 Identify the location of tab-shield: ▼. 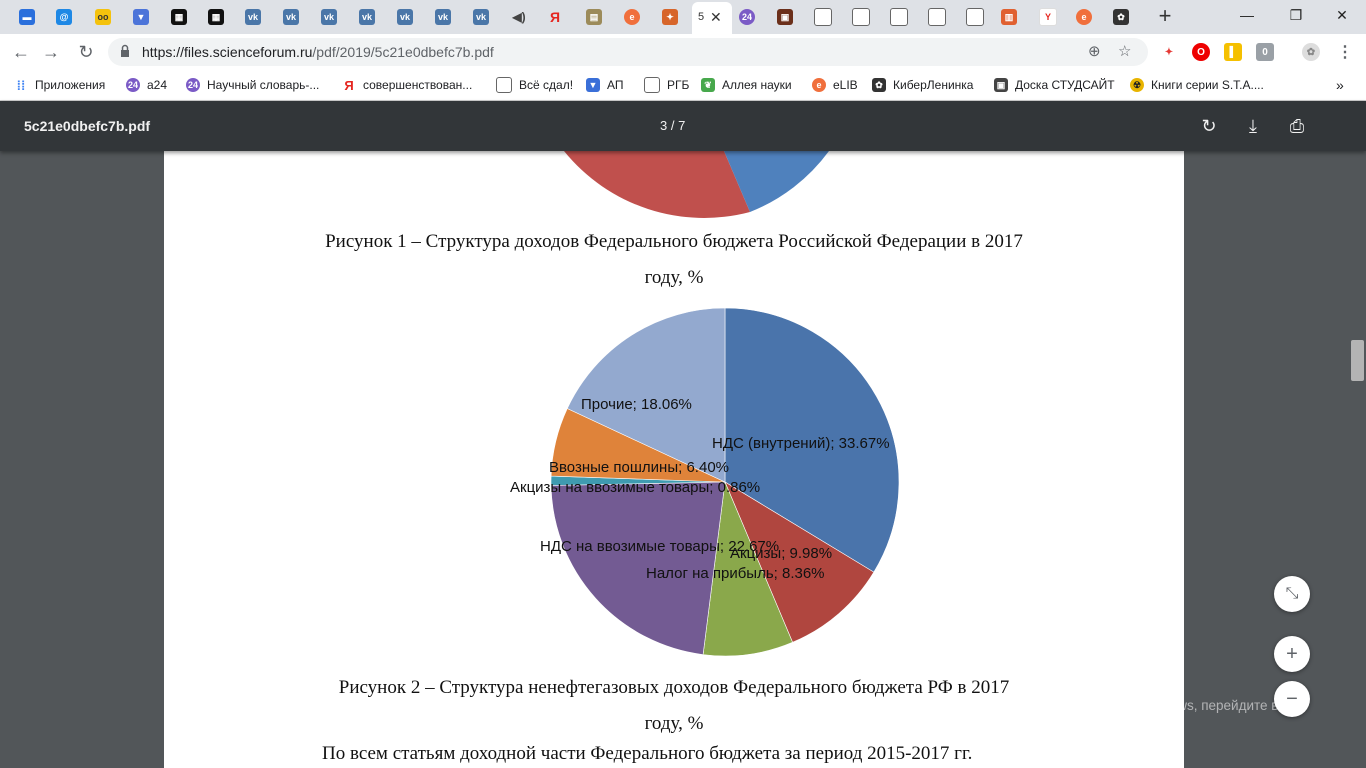
(141, 17).